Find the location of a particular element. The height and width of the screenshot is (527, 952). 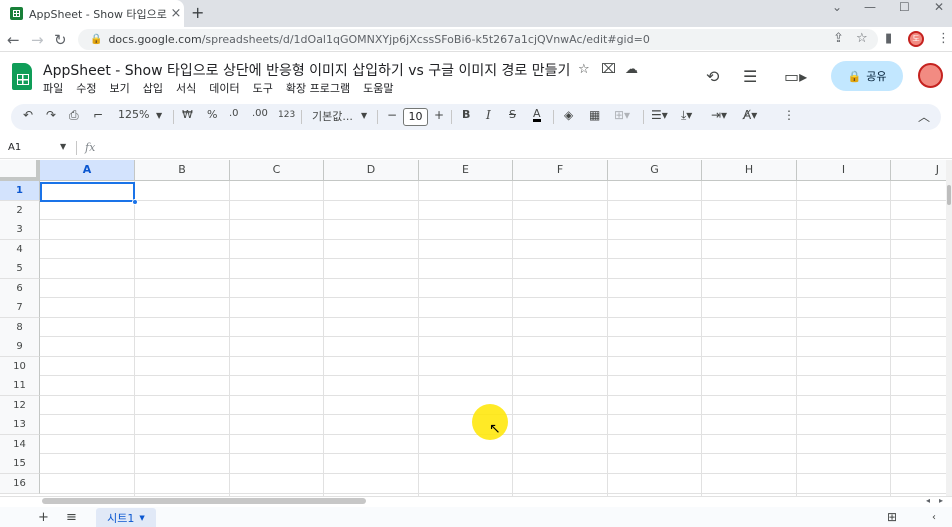

column-header: A is located at coordinates (87, 170).